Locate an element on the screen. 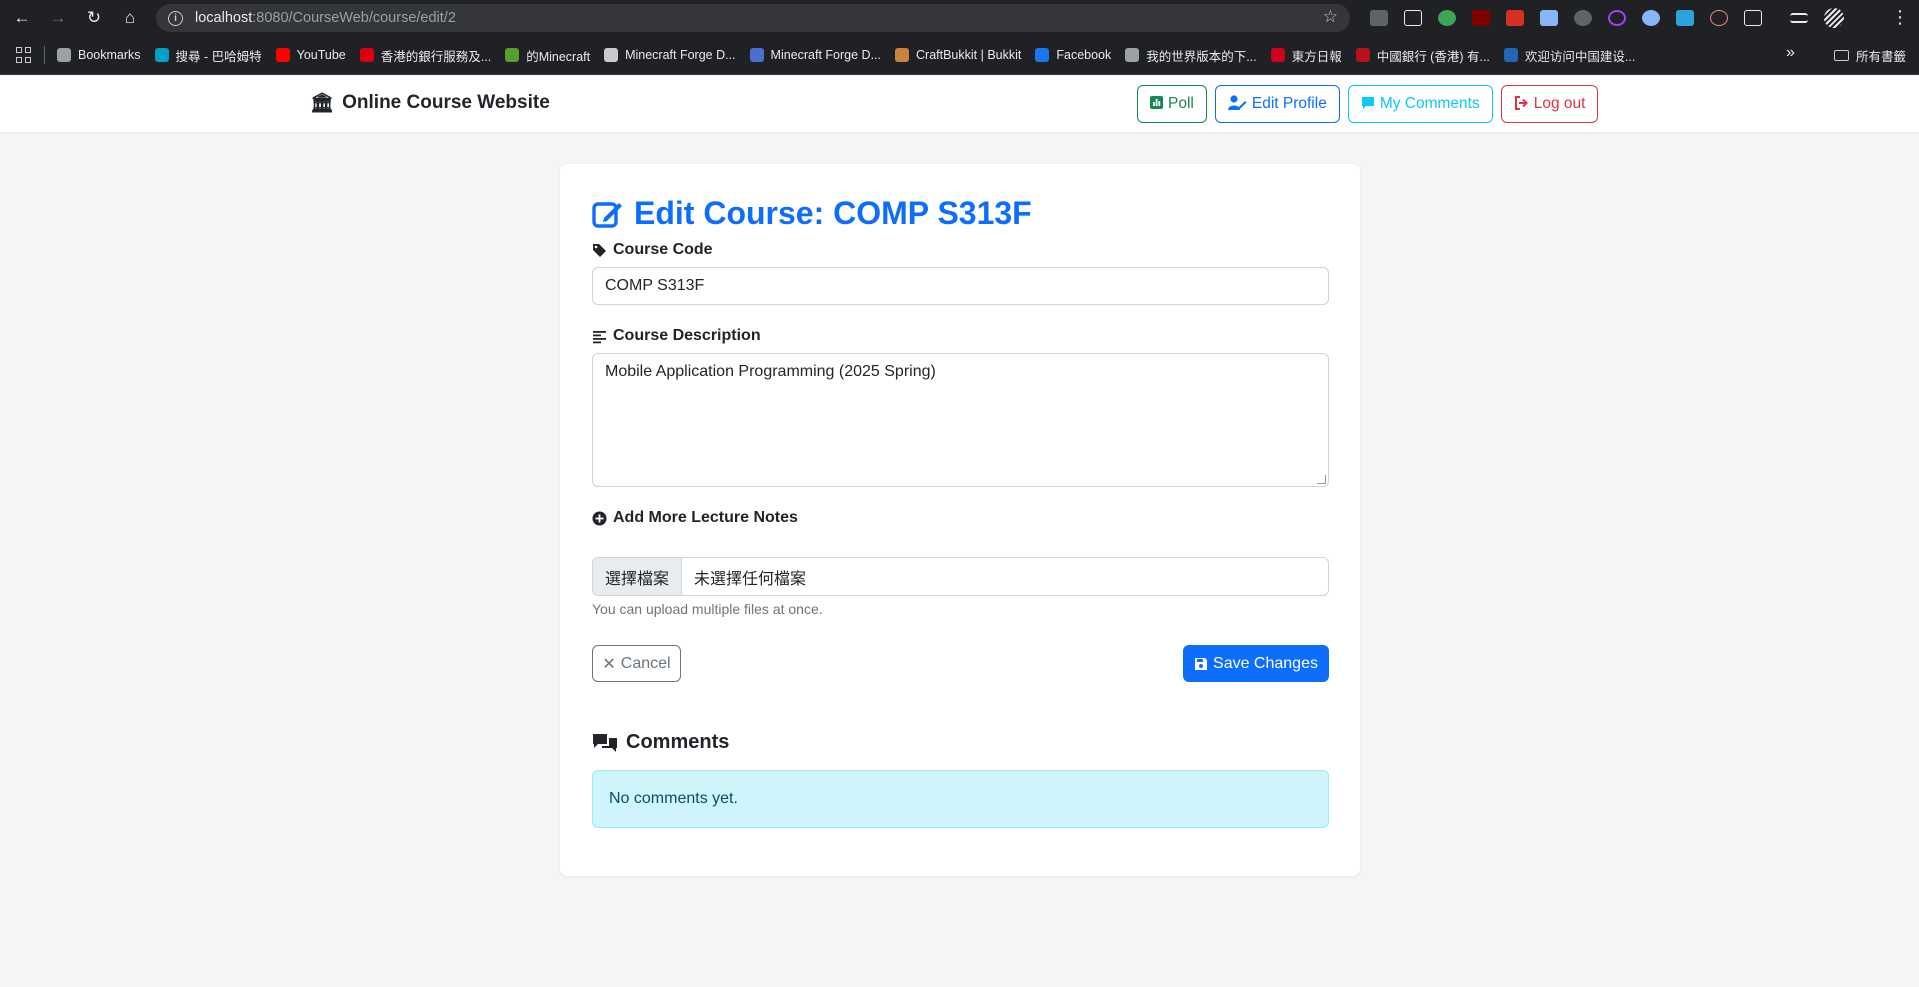 The width and height of the screenshot is (1919, 987). bahamut-icon is located at coordinates (161, 55).